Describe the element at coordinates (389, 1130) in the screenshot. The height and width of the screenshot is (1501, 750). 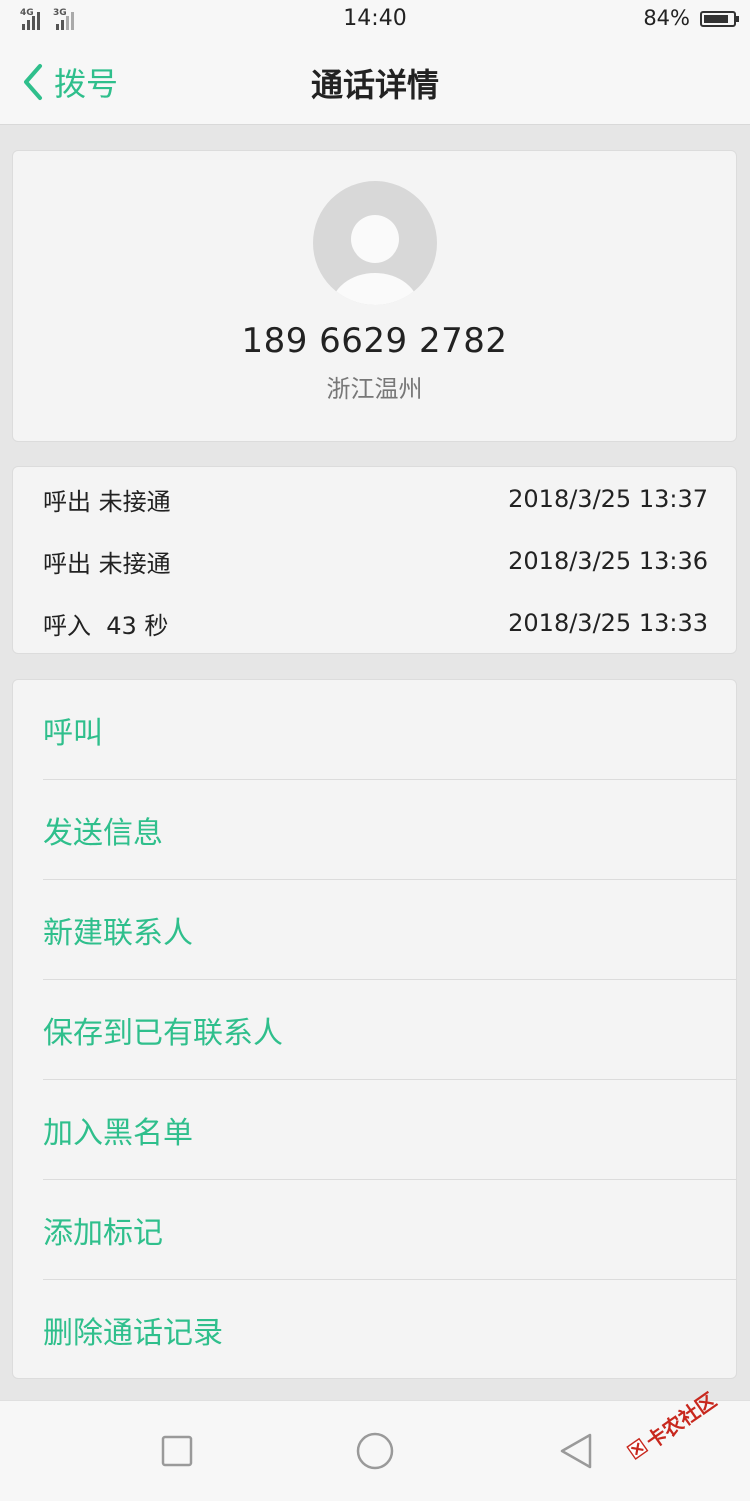
I see `add-to-blacklist-button: 加入黑名单` at that location.